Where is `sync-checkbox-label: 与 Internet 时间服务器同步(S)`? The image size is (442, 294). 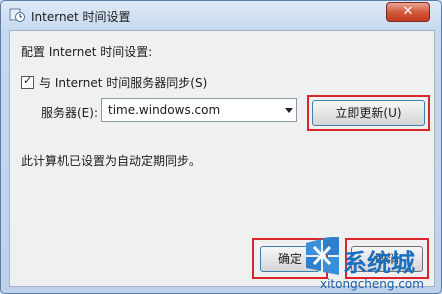
sync-checkbox-label: 与 Internet 时间服务器同步(S) is located at coordinates (123, 82).